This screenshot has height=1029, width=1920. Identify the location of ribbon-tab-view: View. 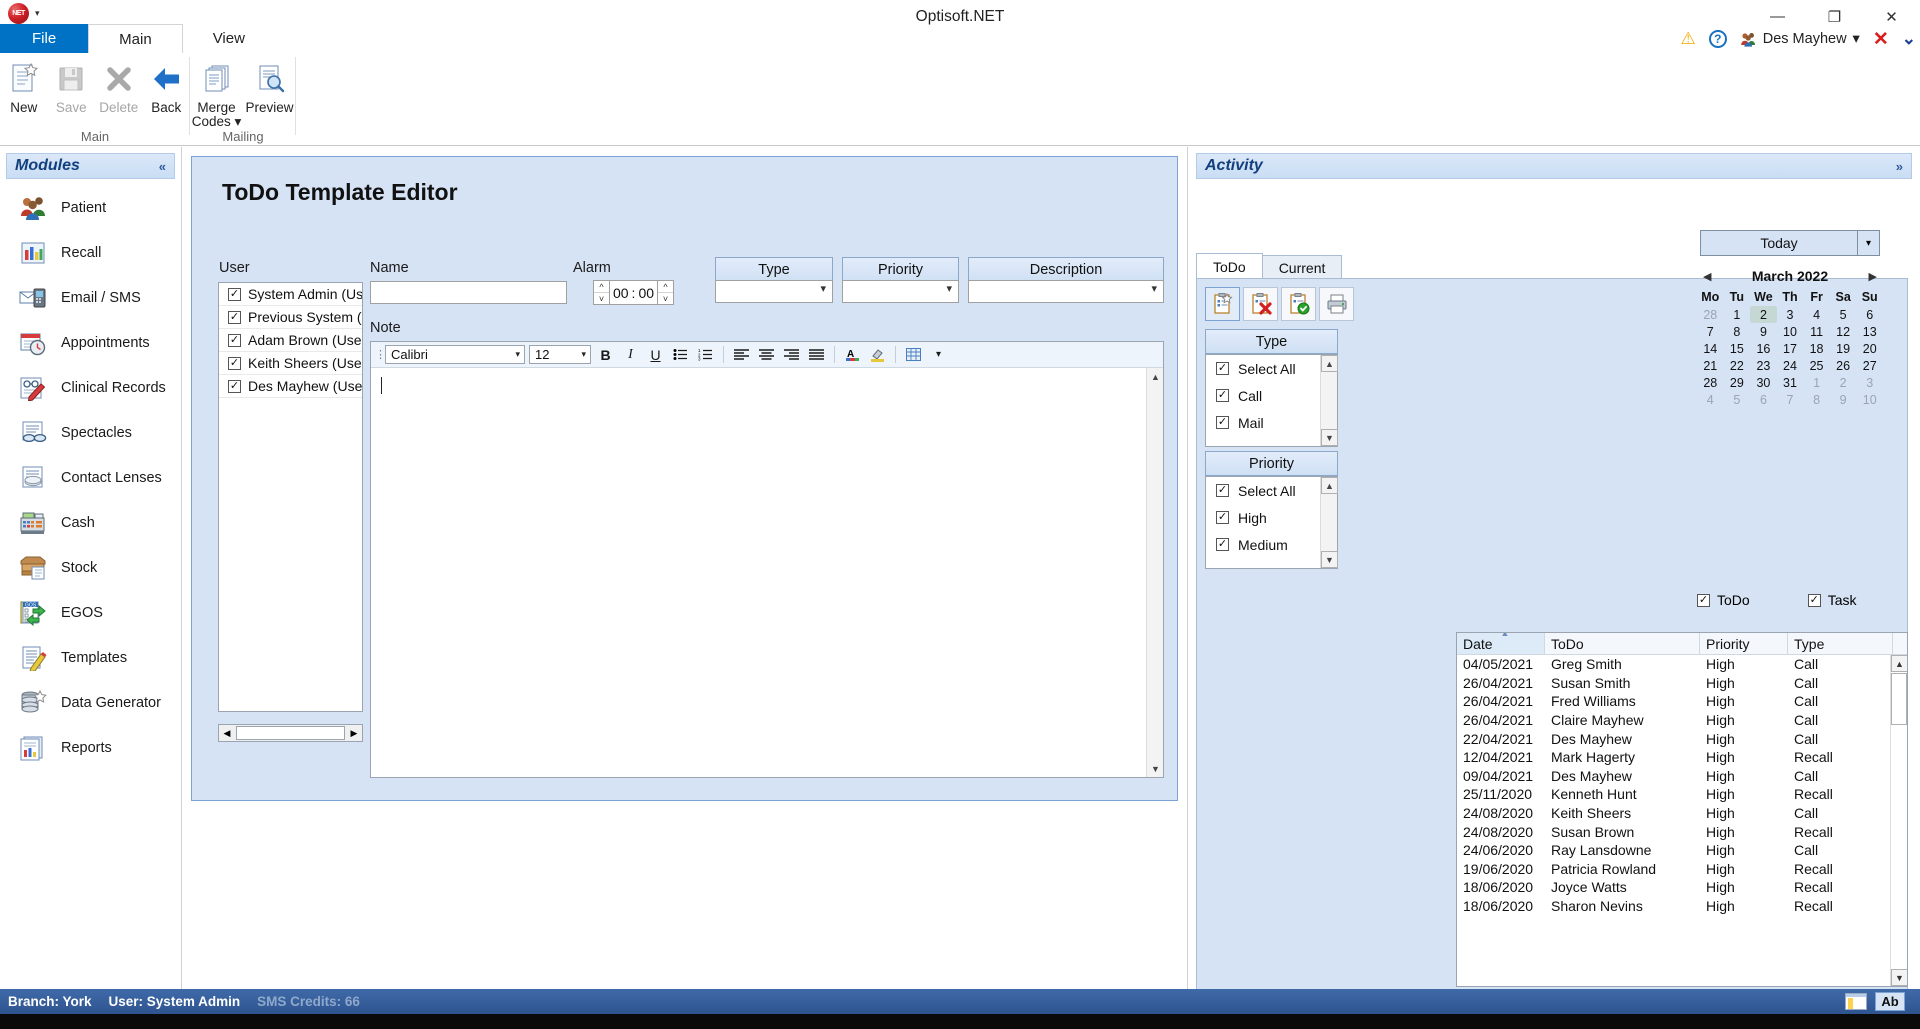
(229, 39).